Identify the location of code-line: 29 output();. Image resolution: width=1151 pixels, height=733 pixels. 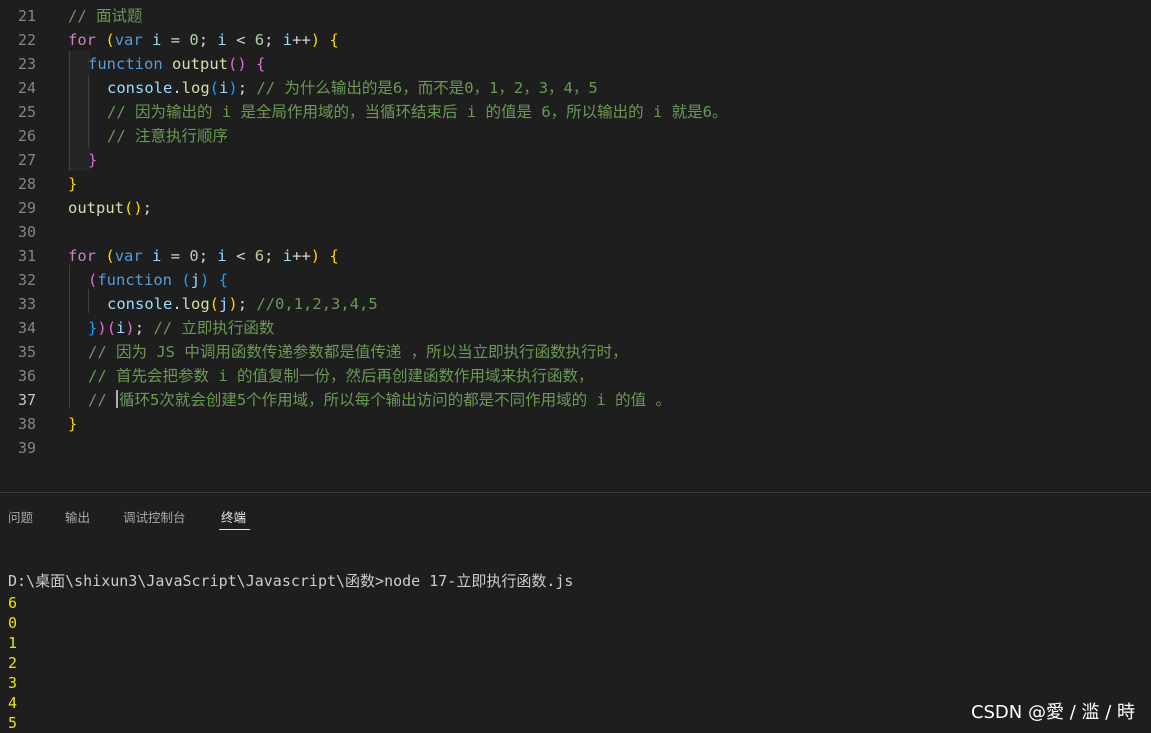
(575, 208).